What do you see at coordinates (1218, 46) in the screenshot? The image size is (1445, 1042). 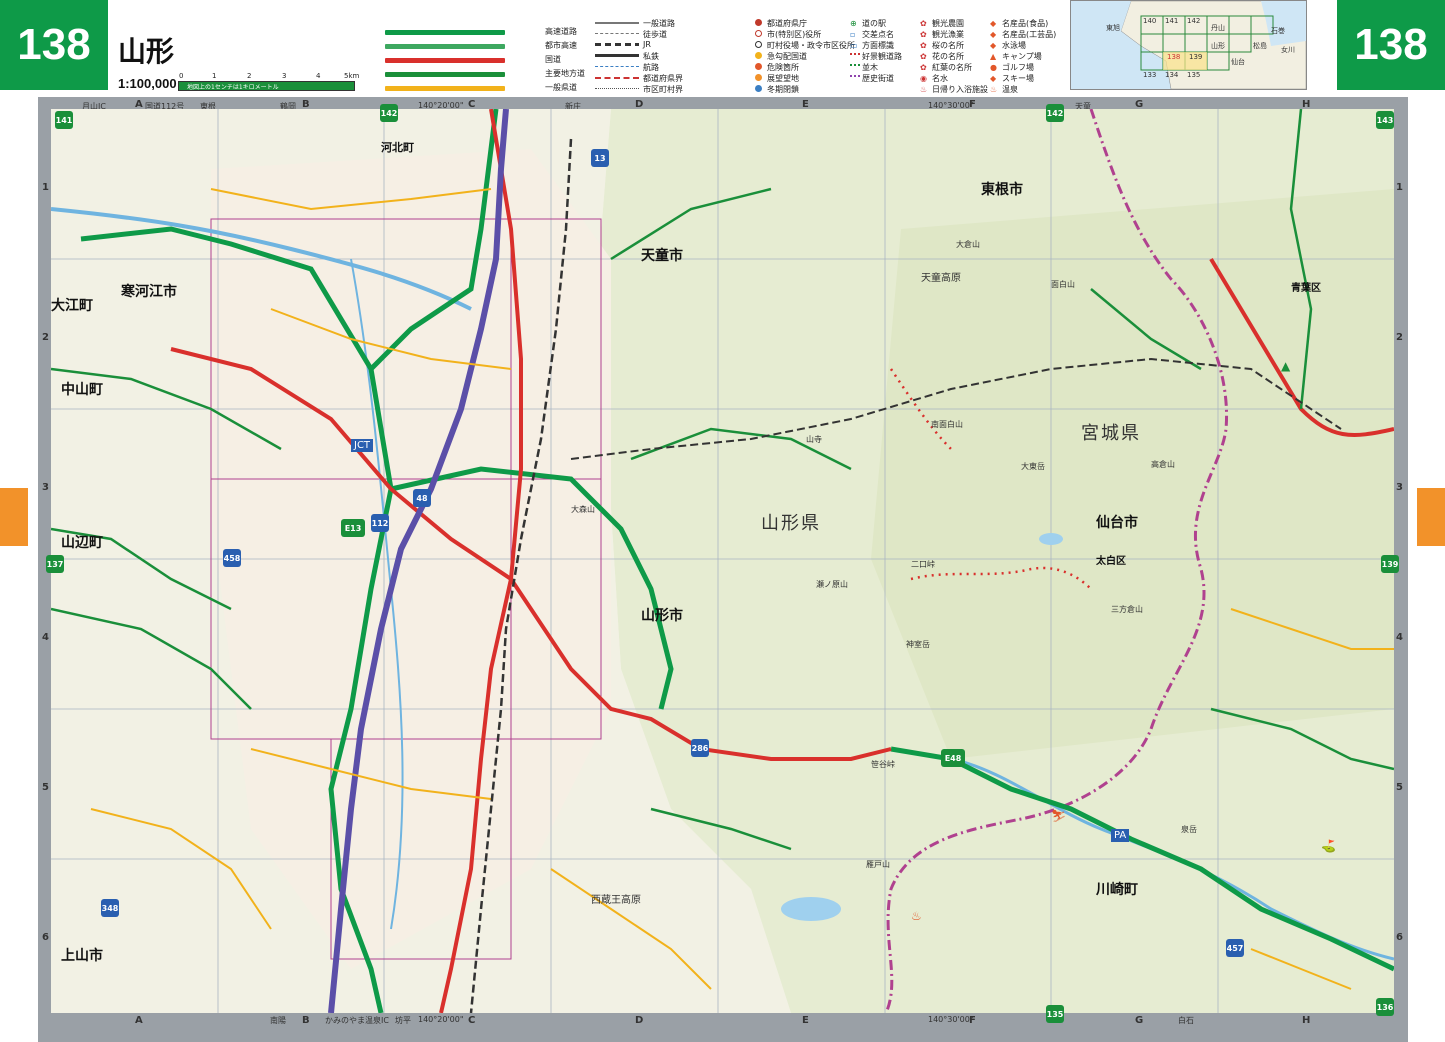 I see `inset-label: 山形` at bounding box center [1218, 46].